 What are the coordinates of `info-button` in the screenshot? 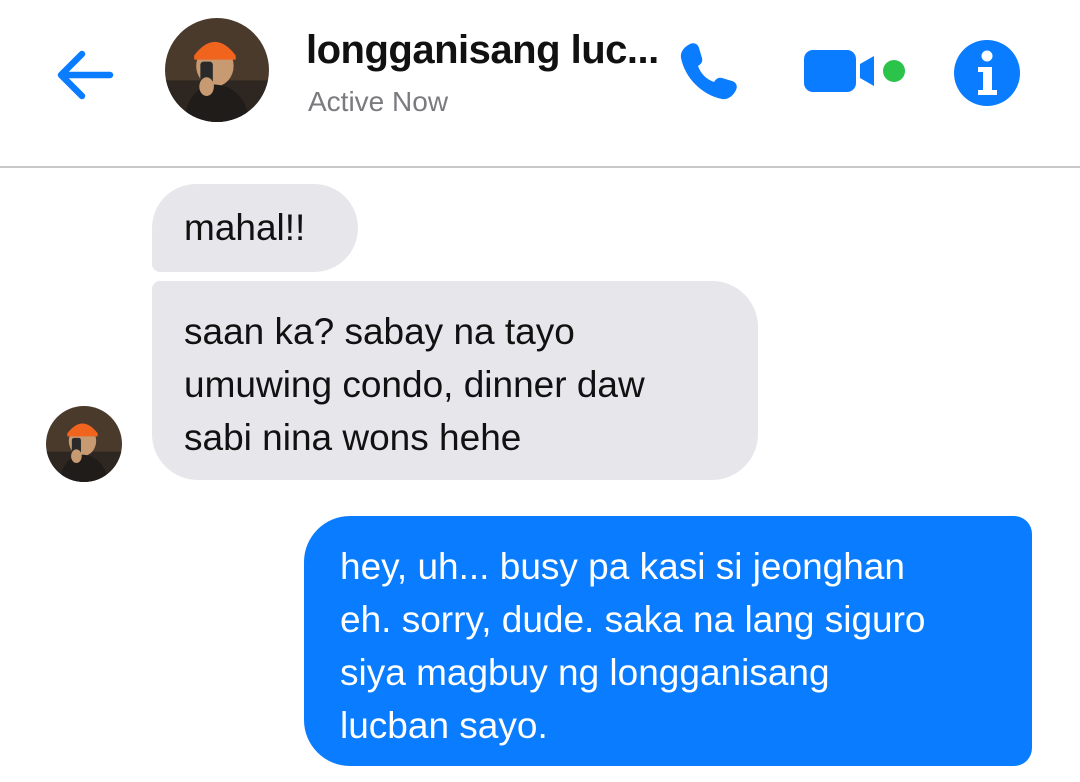 It's located at (987, 73).